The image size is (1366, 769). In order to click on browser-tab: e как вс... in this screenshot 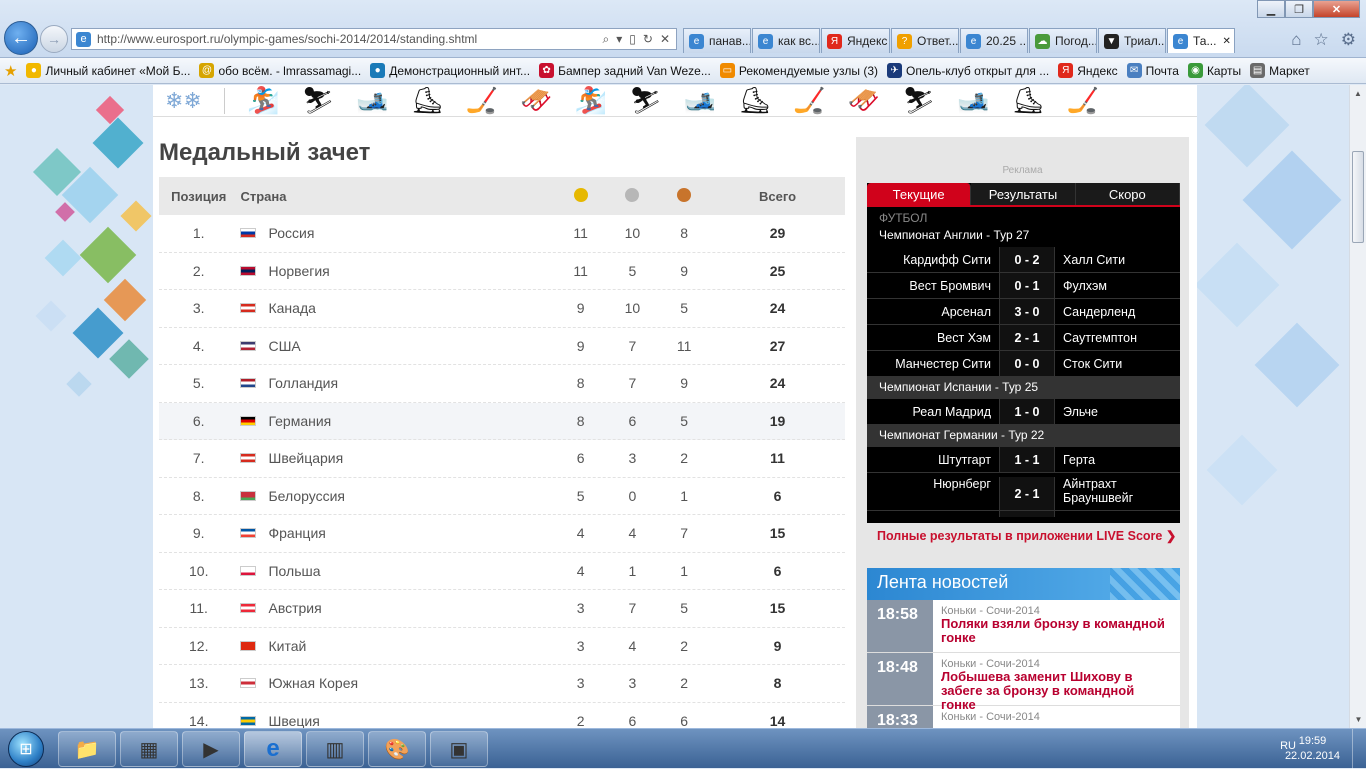, I will do `click(786, 40)`.